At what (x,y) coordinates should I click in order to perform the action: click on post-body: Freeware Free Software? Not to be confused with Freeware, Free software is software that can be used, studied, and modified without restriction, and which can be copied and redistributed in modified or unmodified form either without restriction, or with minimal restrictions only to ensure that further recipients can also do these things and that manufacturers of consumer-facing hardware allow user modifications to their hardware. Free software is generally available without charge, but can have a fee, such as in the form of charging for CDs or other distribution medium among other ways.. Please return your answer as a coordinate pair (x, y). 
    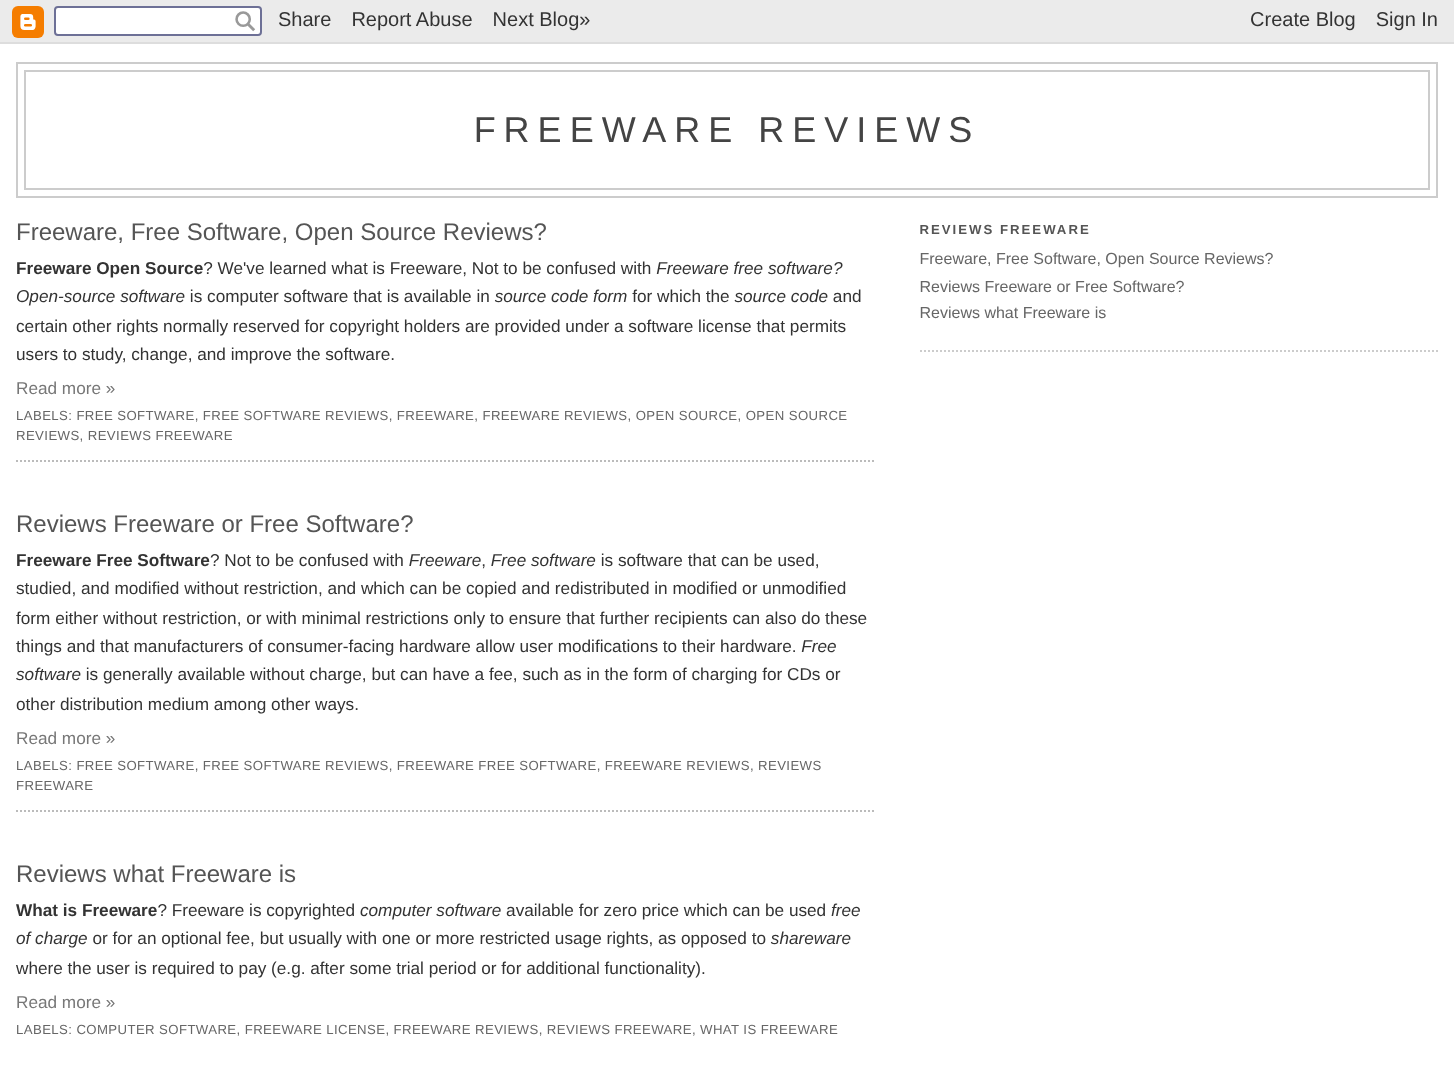
    Looking at the image, I should click on (443, 633).